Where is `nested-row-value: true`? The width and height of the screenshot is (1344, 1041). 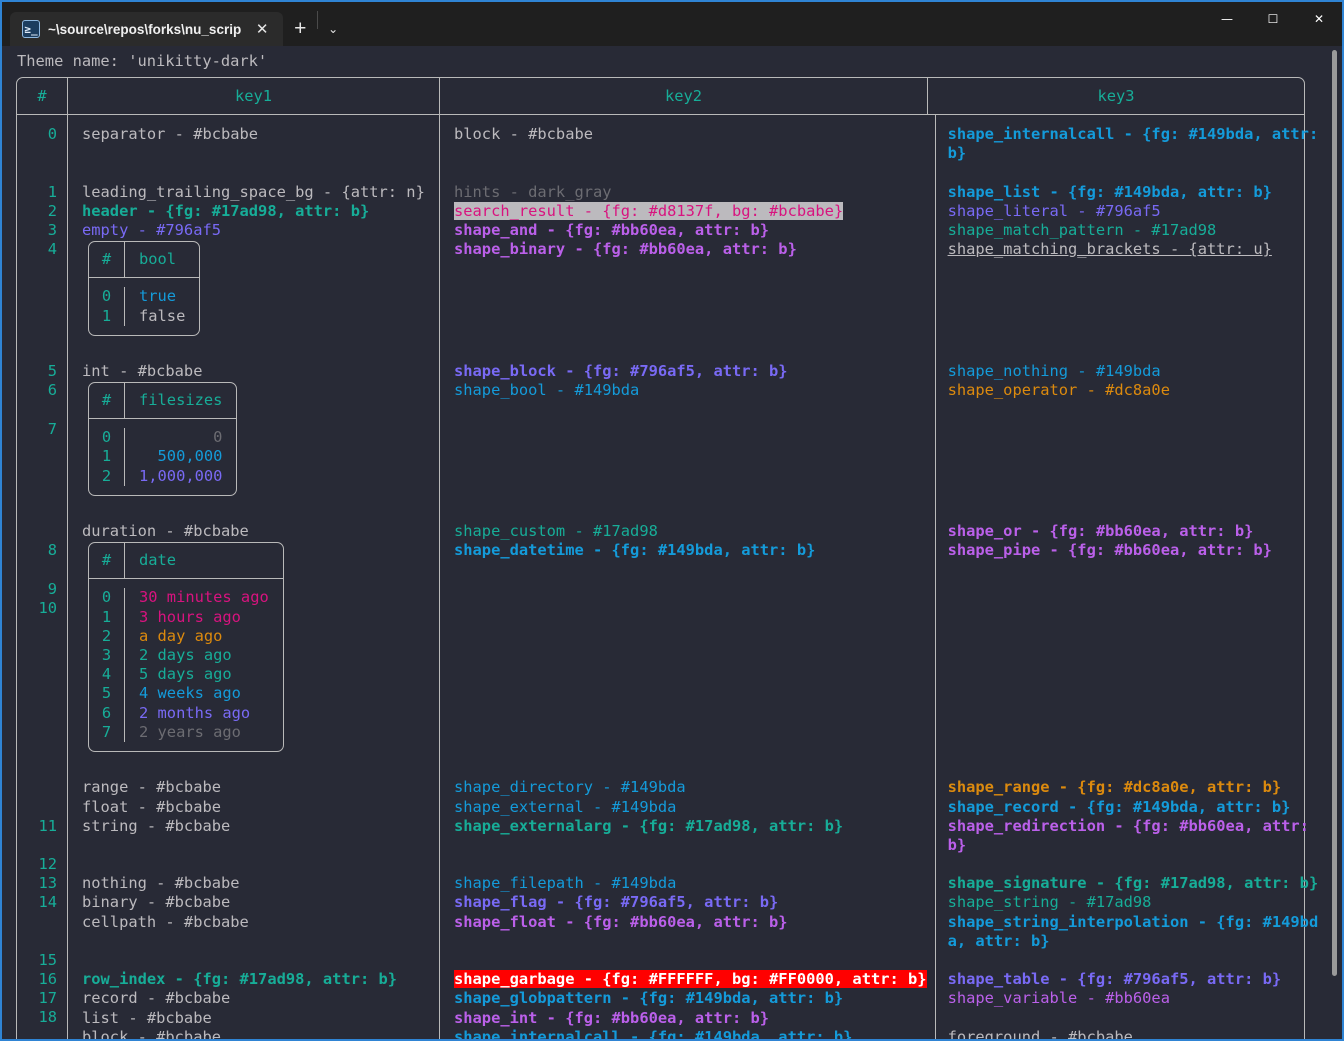
nested-row-value: true is located at coordinates (158, 296).